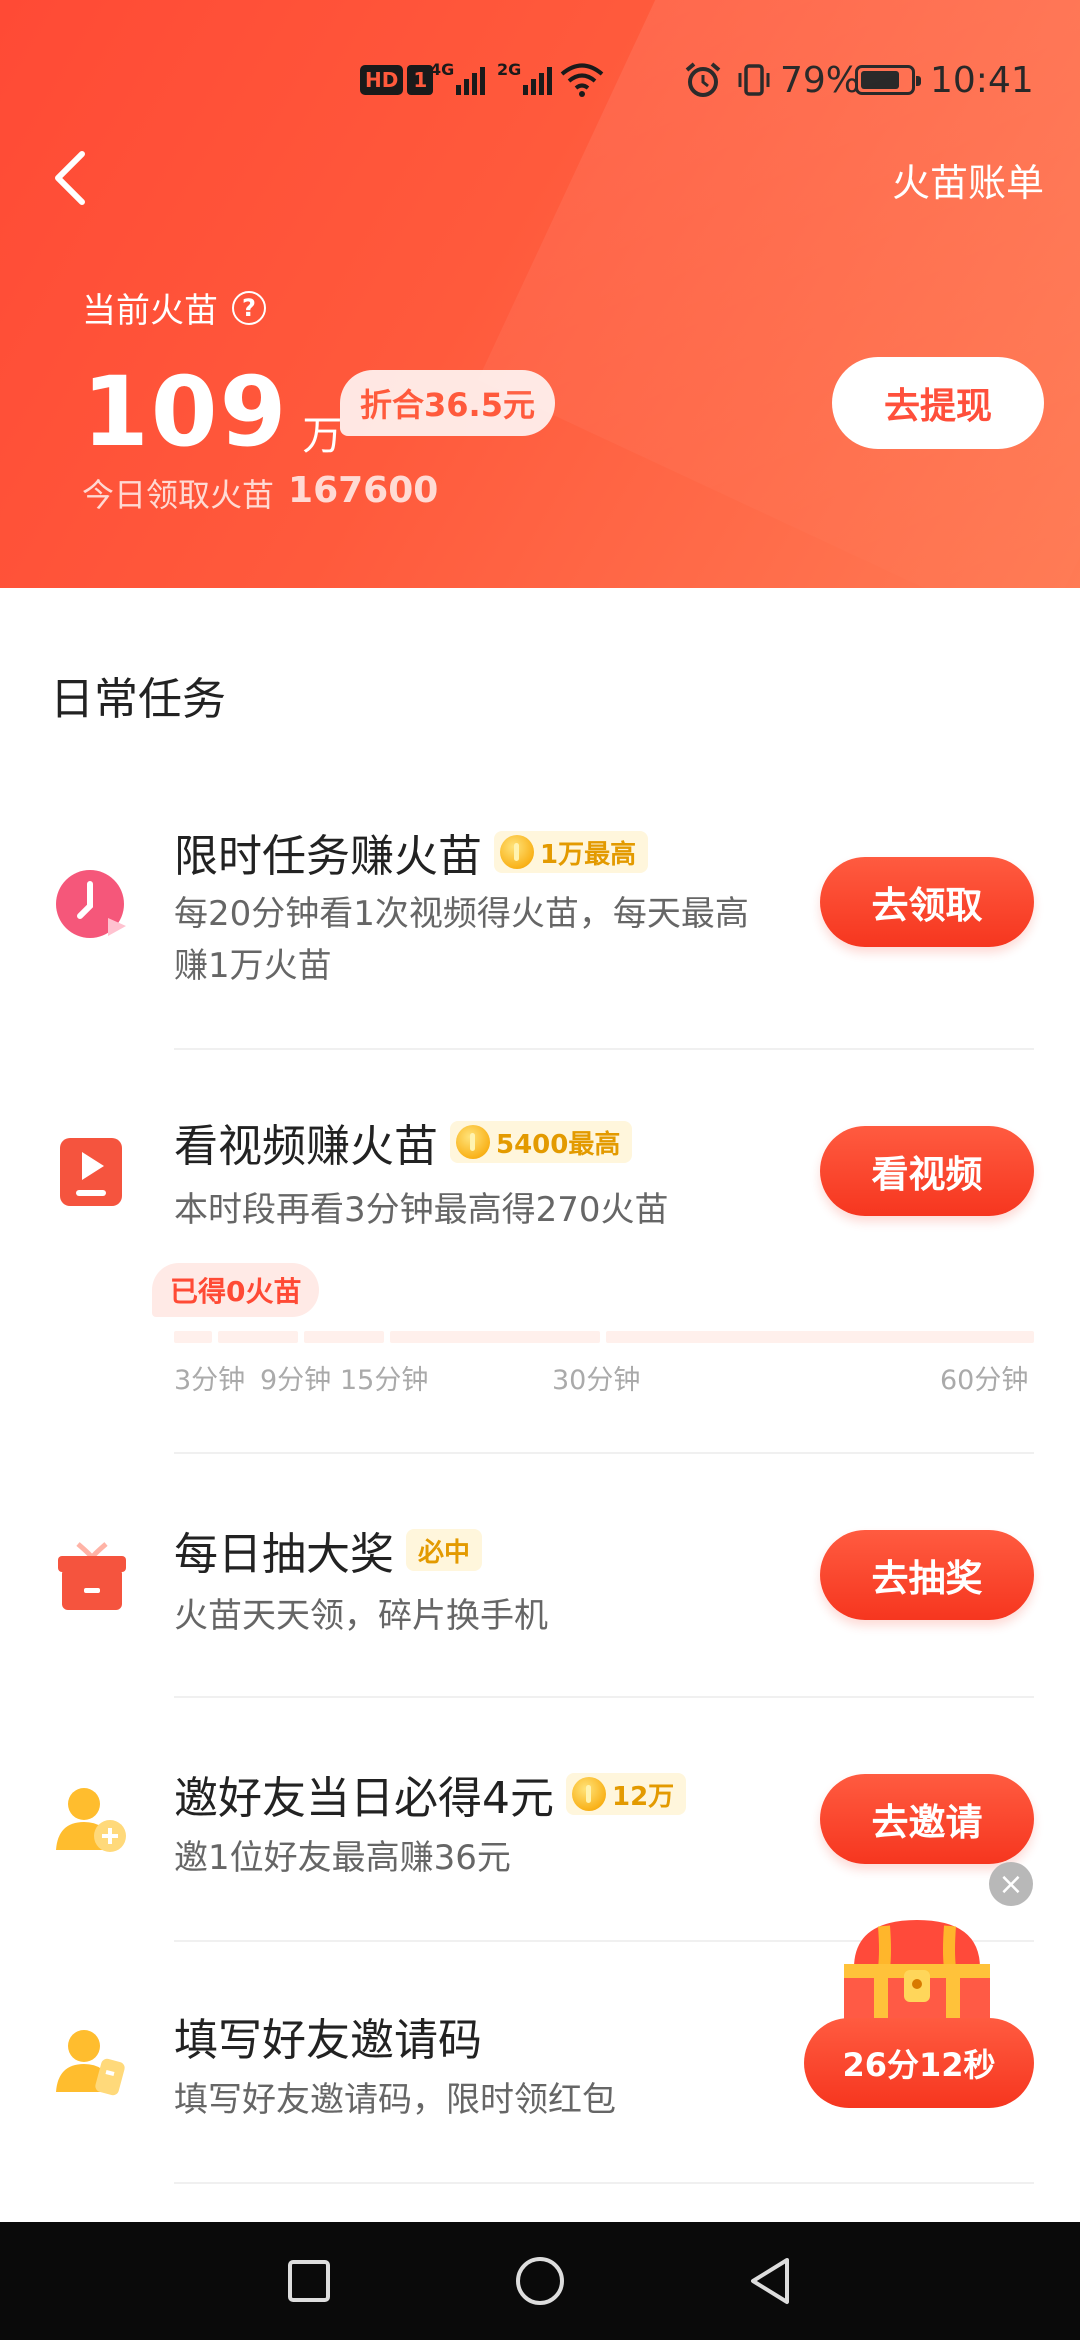 The height and width of the screenshot is (2340, 1080). I want to click on balance-unit: 万, so click(322, 436).